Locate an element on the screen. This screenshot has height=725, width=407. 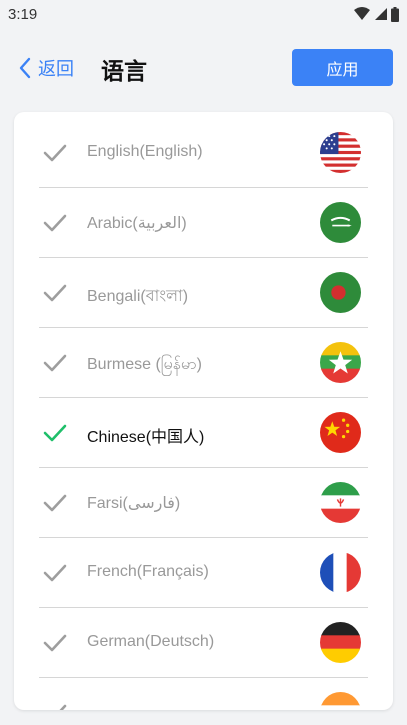
language-item: Chinese(中国人) is located at coordinates (203, 433).